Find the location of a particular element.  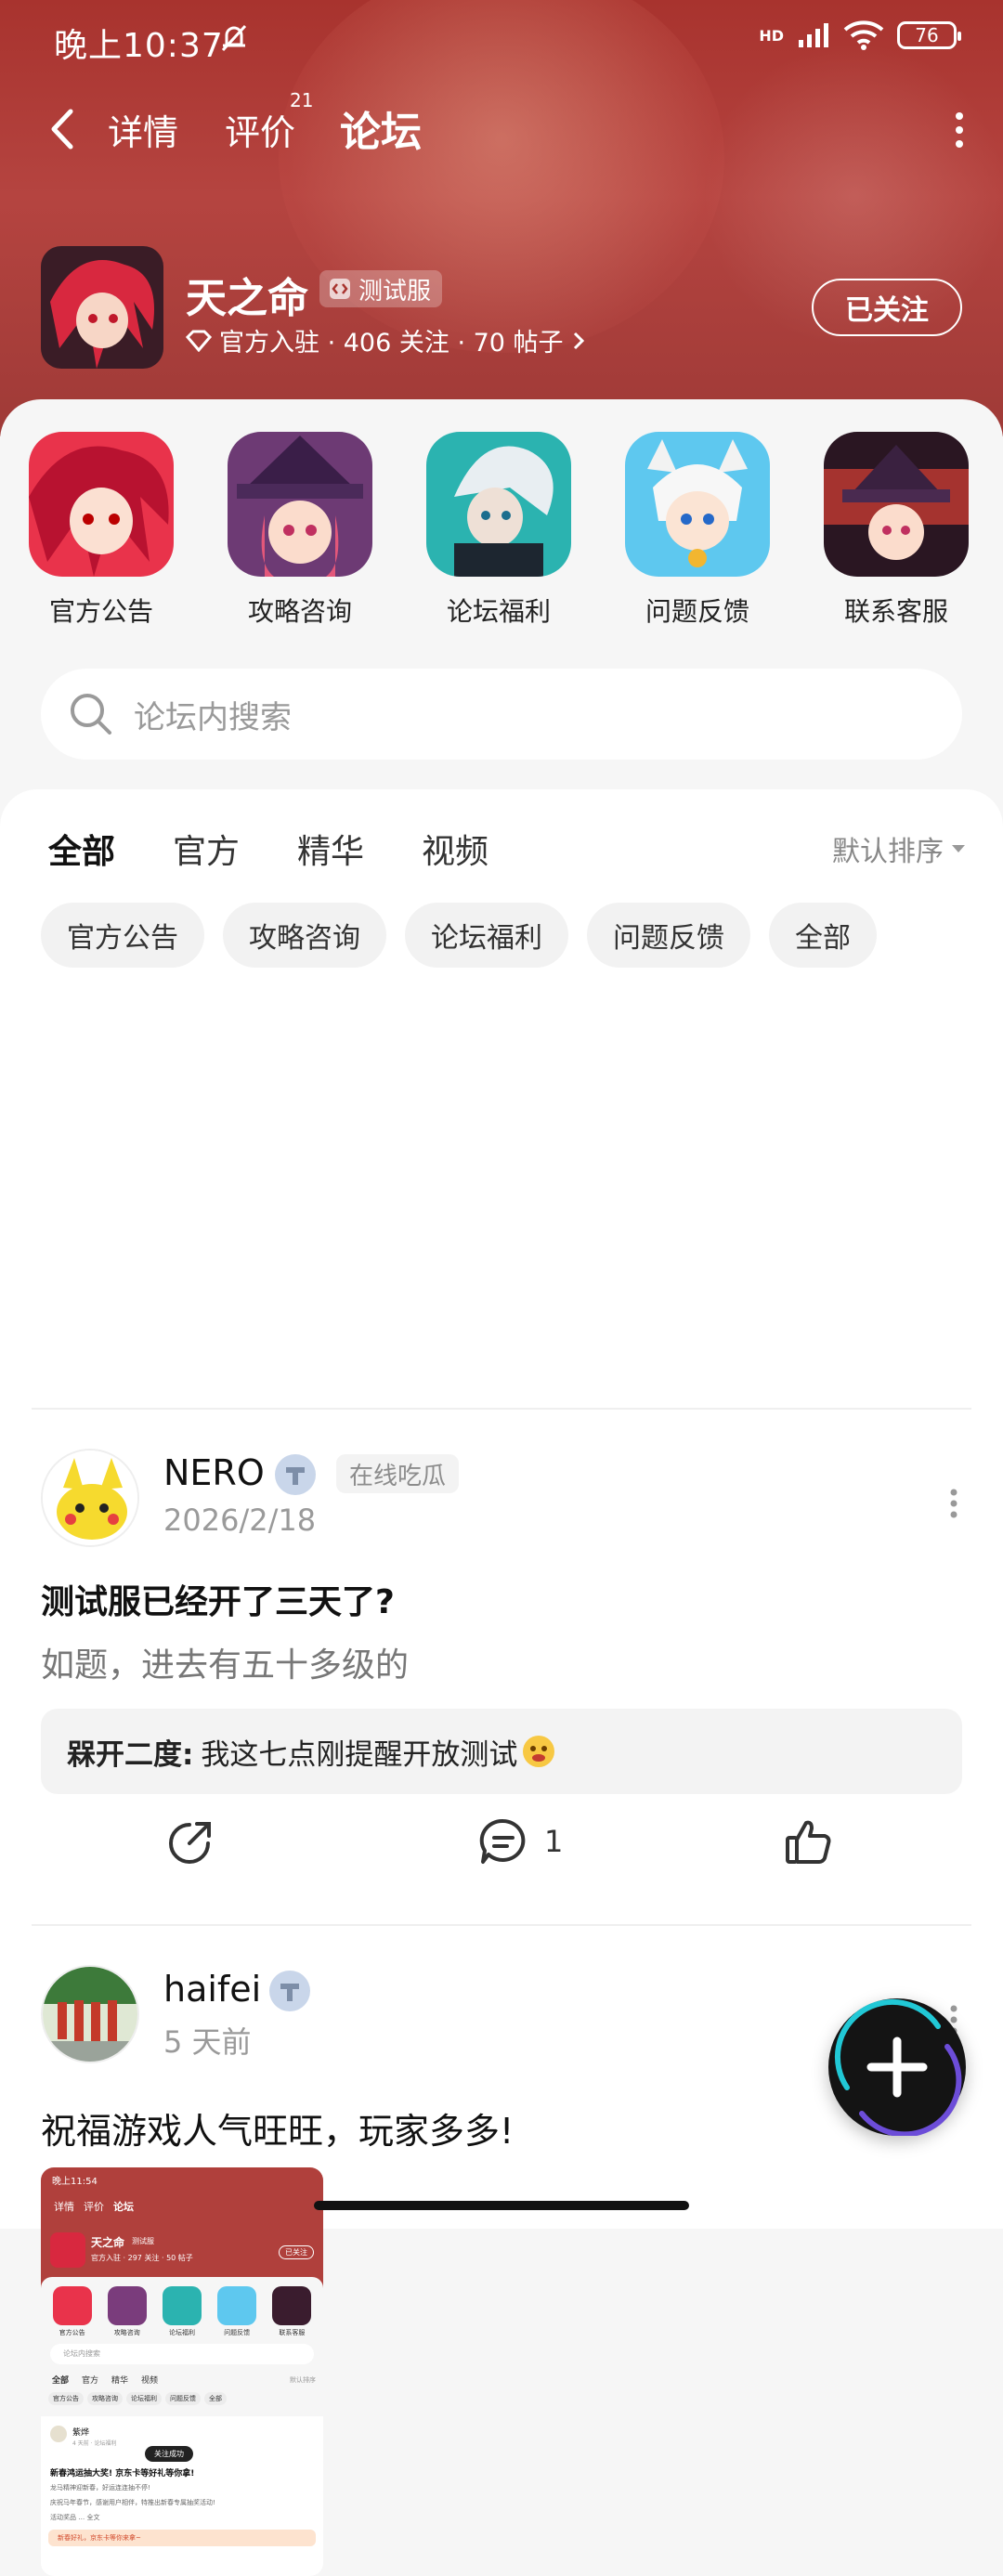

tab-details: 详情 is located at coordinates (143, 129).